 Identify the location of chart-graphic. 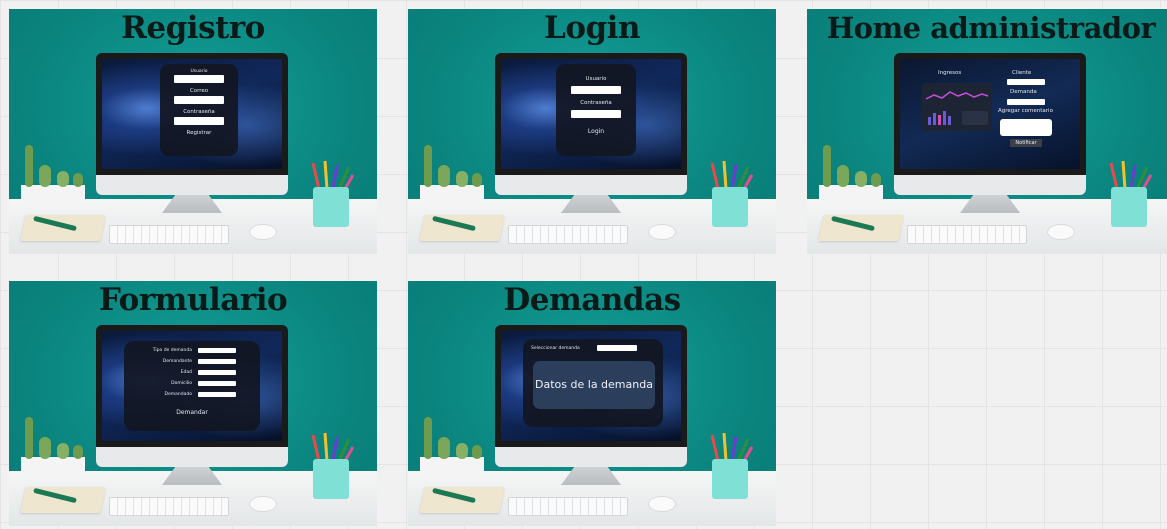
(957, 108).